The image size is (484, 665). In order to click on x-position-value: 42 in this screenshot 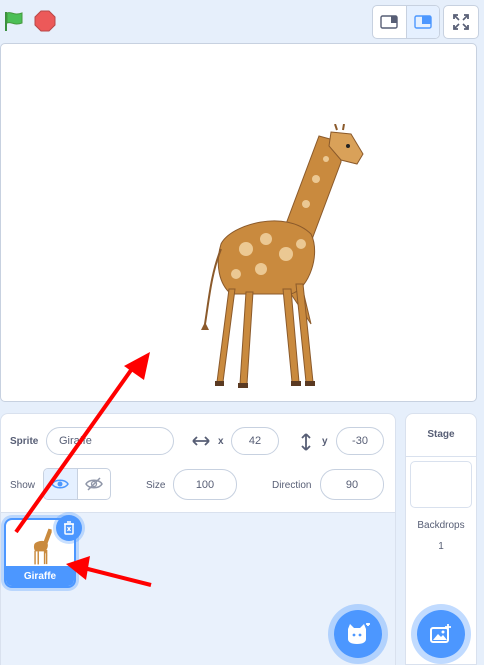, I will do `click(255, 441)`.